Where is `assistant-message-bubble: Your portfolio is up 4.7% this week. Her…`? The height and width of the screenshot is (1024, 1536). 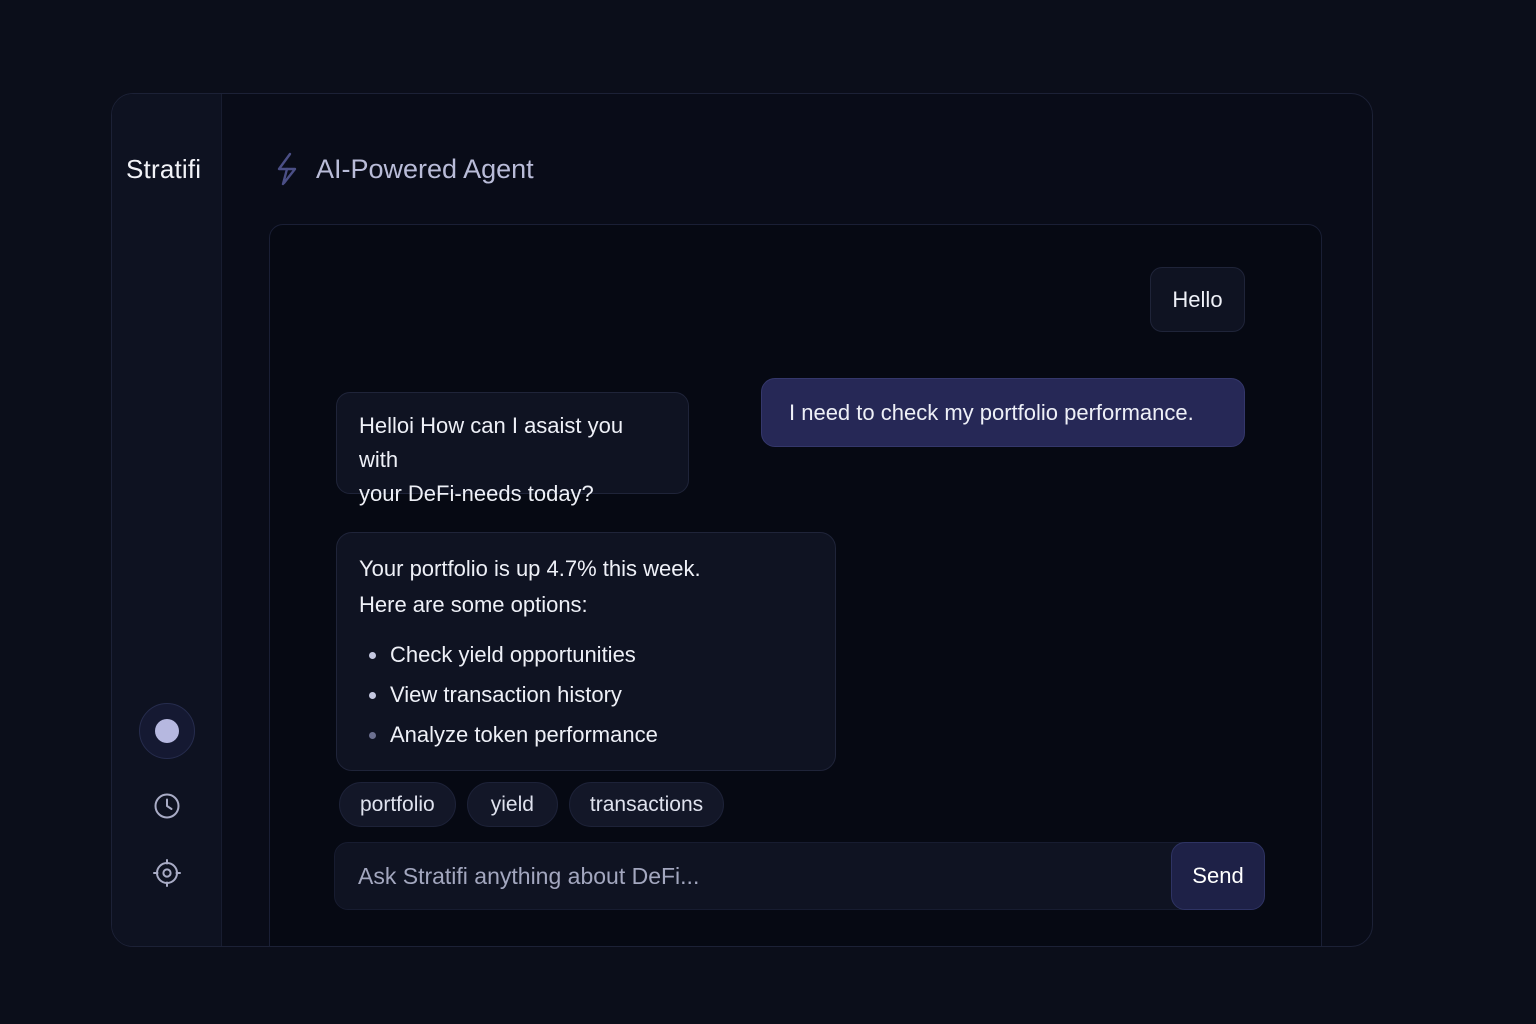 assistant-message-bubble: Your portfolio is up 4.7% this week. Her… is located at coordinates (586, 651).